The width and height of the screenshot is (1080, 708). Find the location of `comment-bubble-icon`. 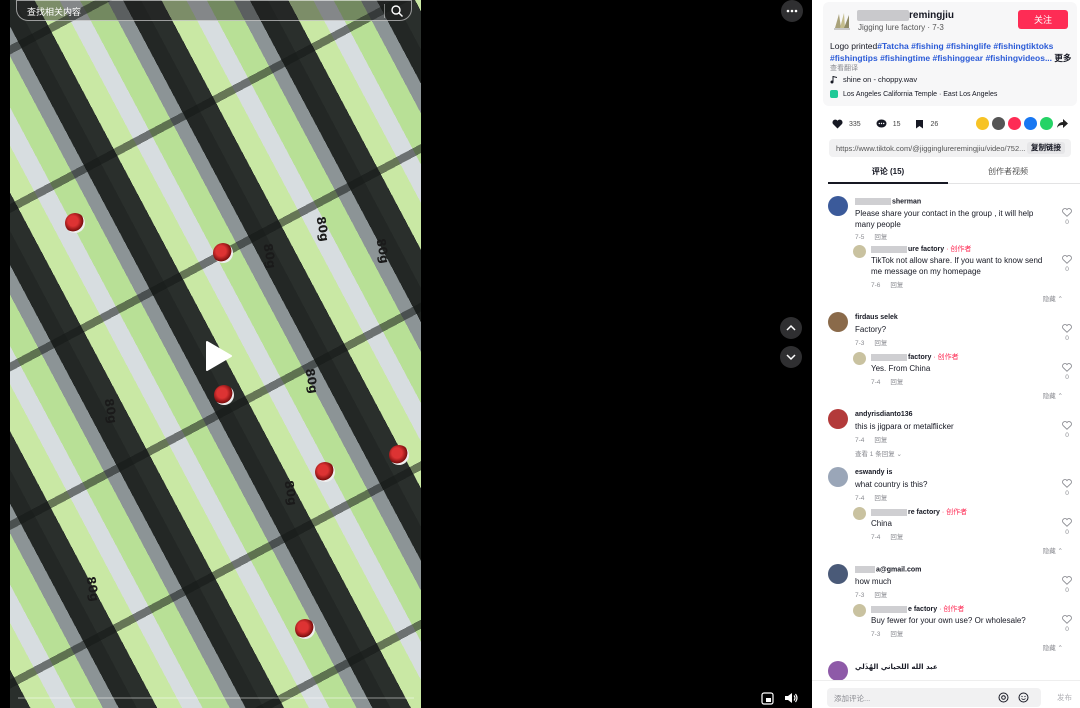

comment-bubble-icon is located at coordinates (881, 123).